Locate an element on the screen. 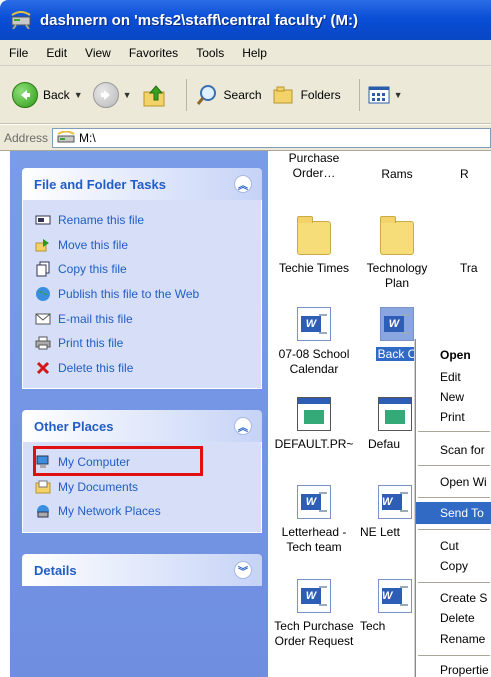  place-my-documents: My Documents is located at coordinates (148, 487).